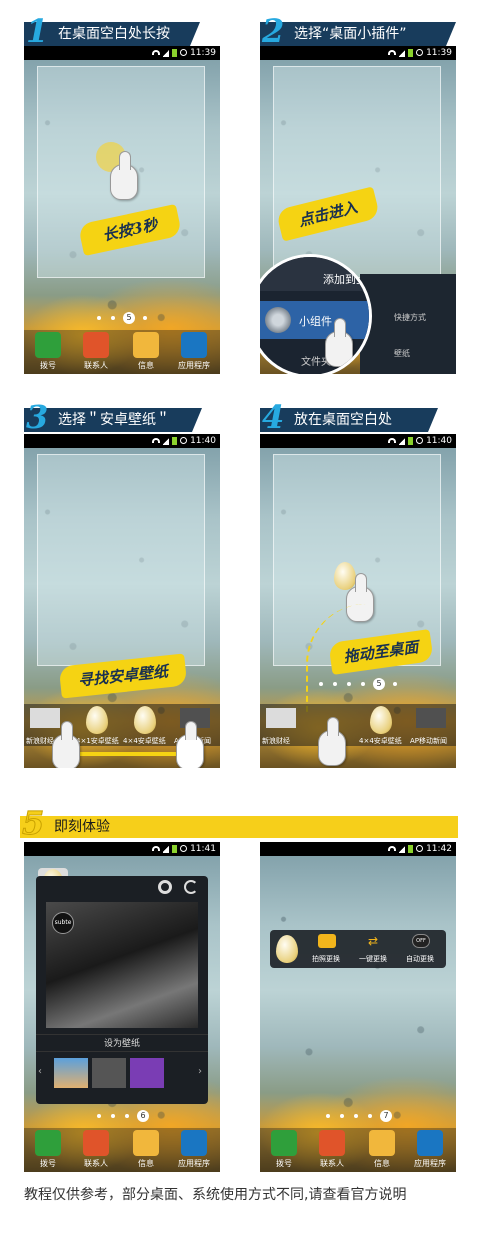 Image resolution: width=480 pixels, height=1250 pixels. What do you see at coordinates (408, 324) in the screenshot?
I see `add-menu-panel: 快捷方式 壁纸` at bounding box center [408, 324].